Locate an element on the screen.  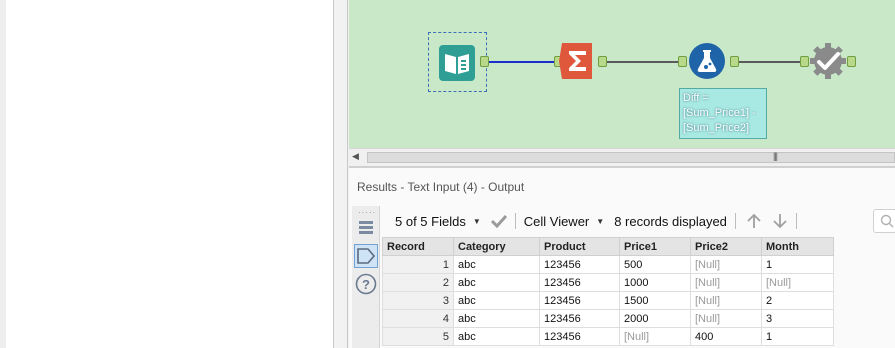
records-displayed-label: 8 records displayed is located at coordinates (670, 221).